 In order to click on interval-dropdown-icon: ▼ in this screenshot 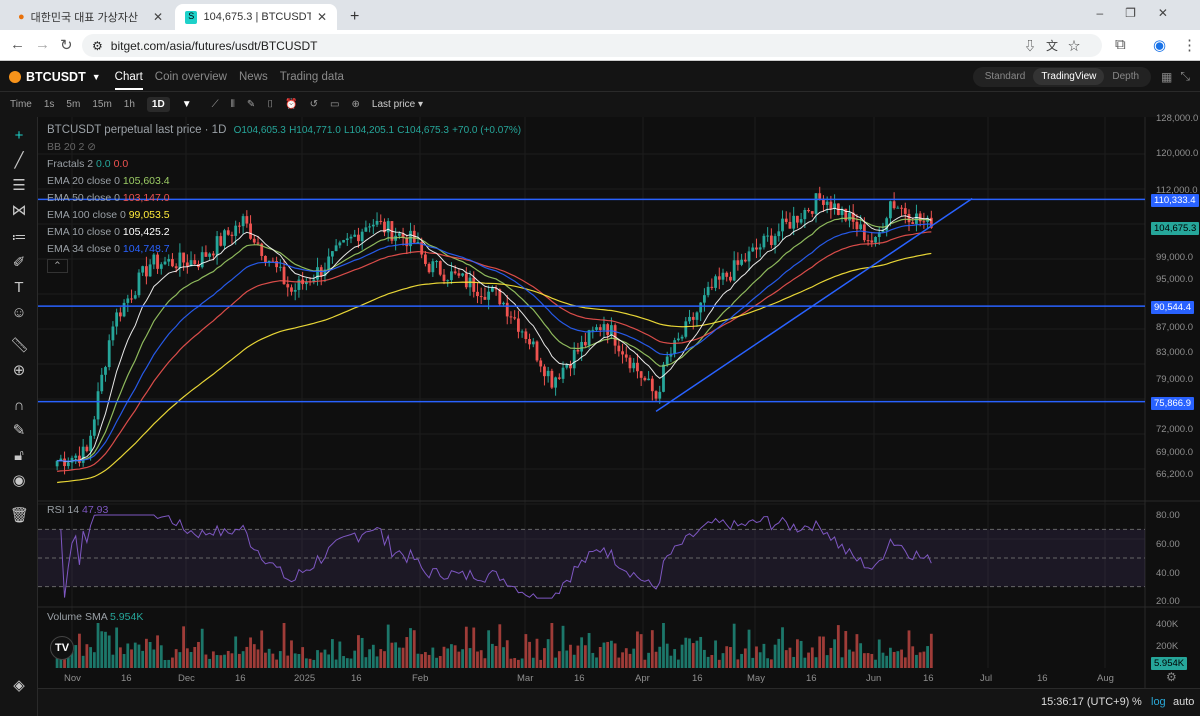, I will do `click(187, 104)`.